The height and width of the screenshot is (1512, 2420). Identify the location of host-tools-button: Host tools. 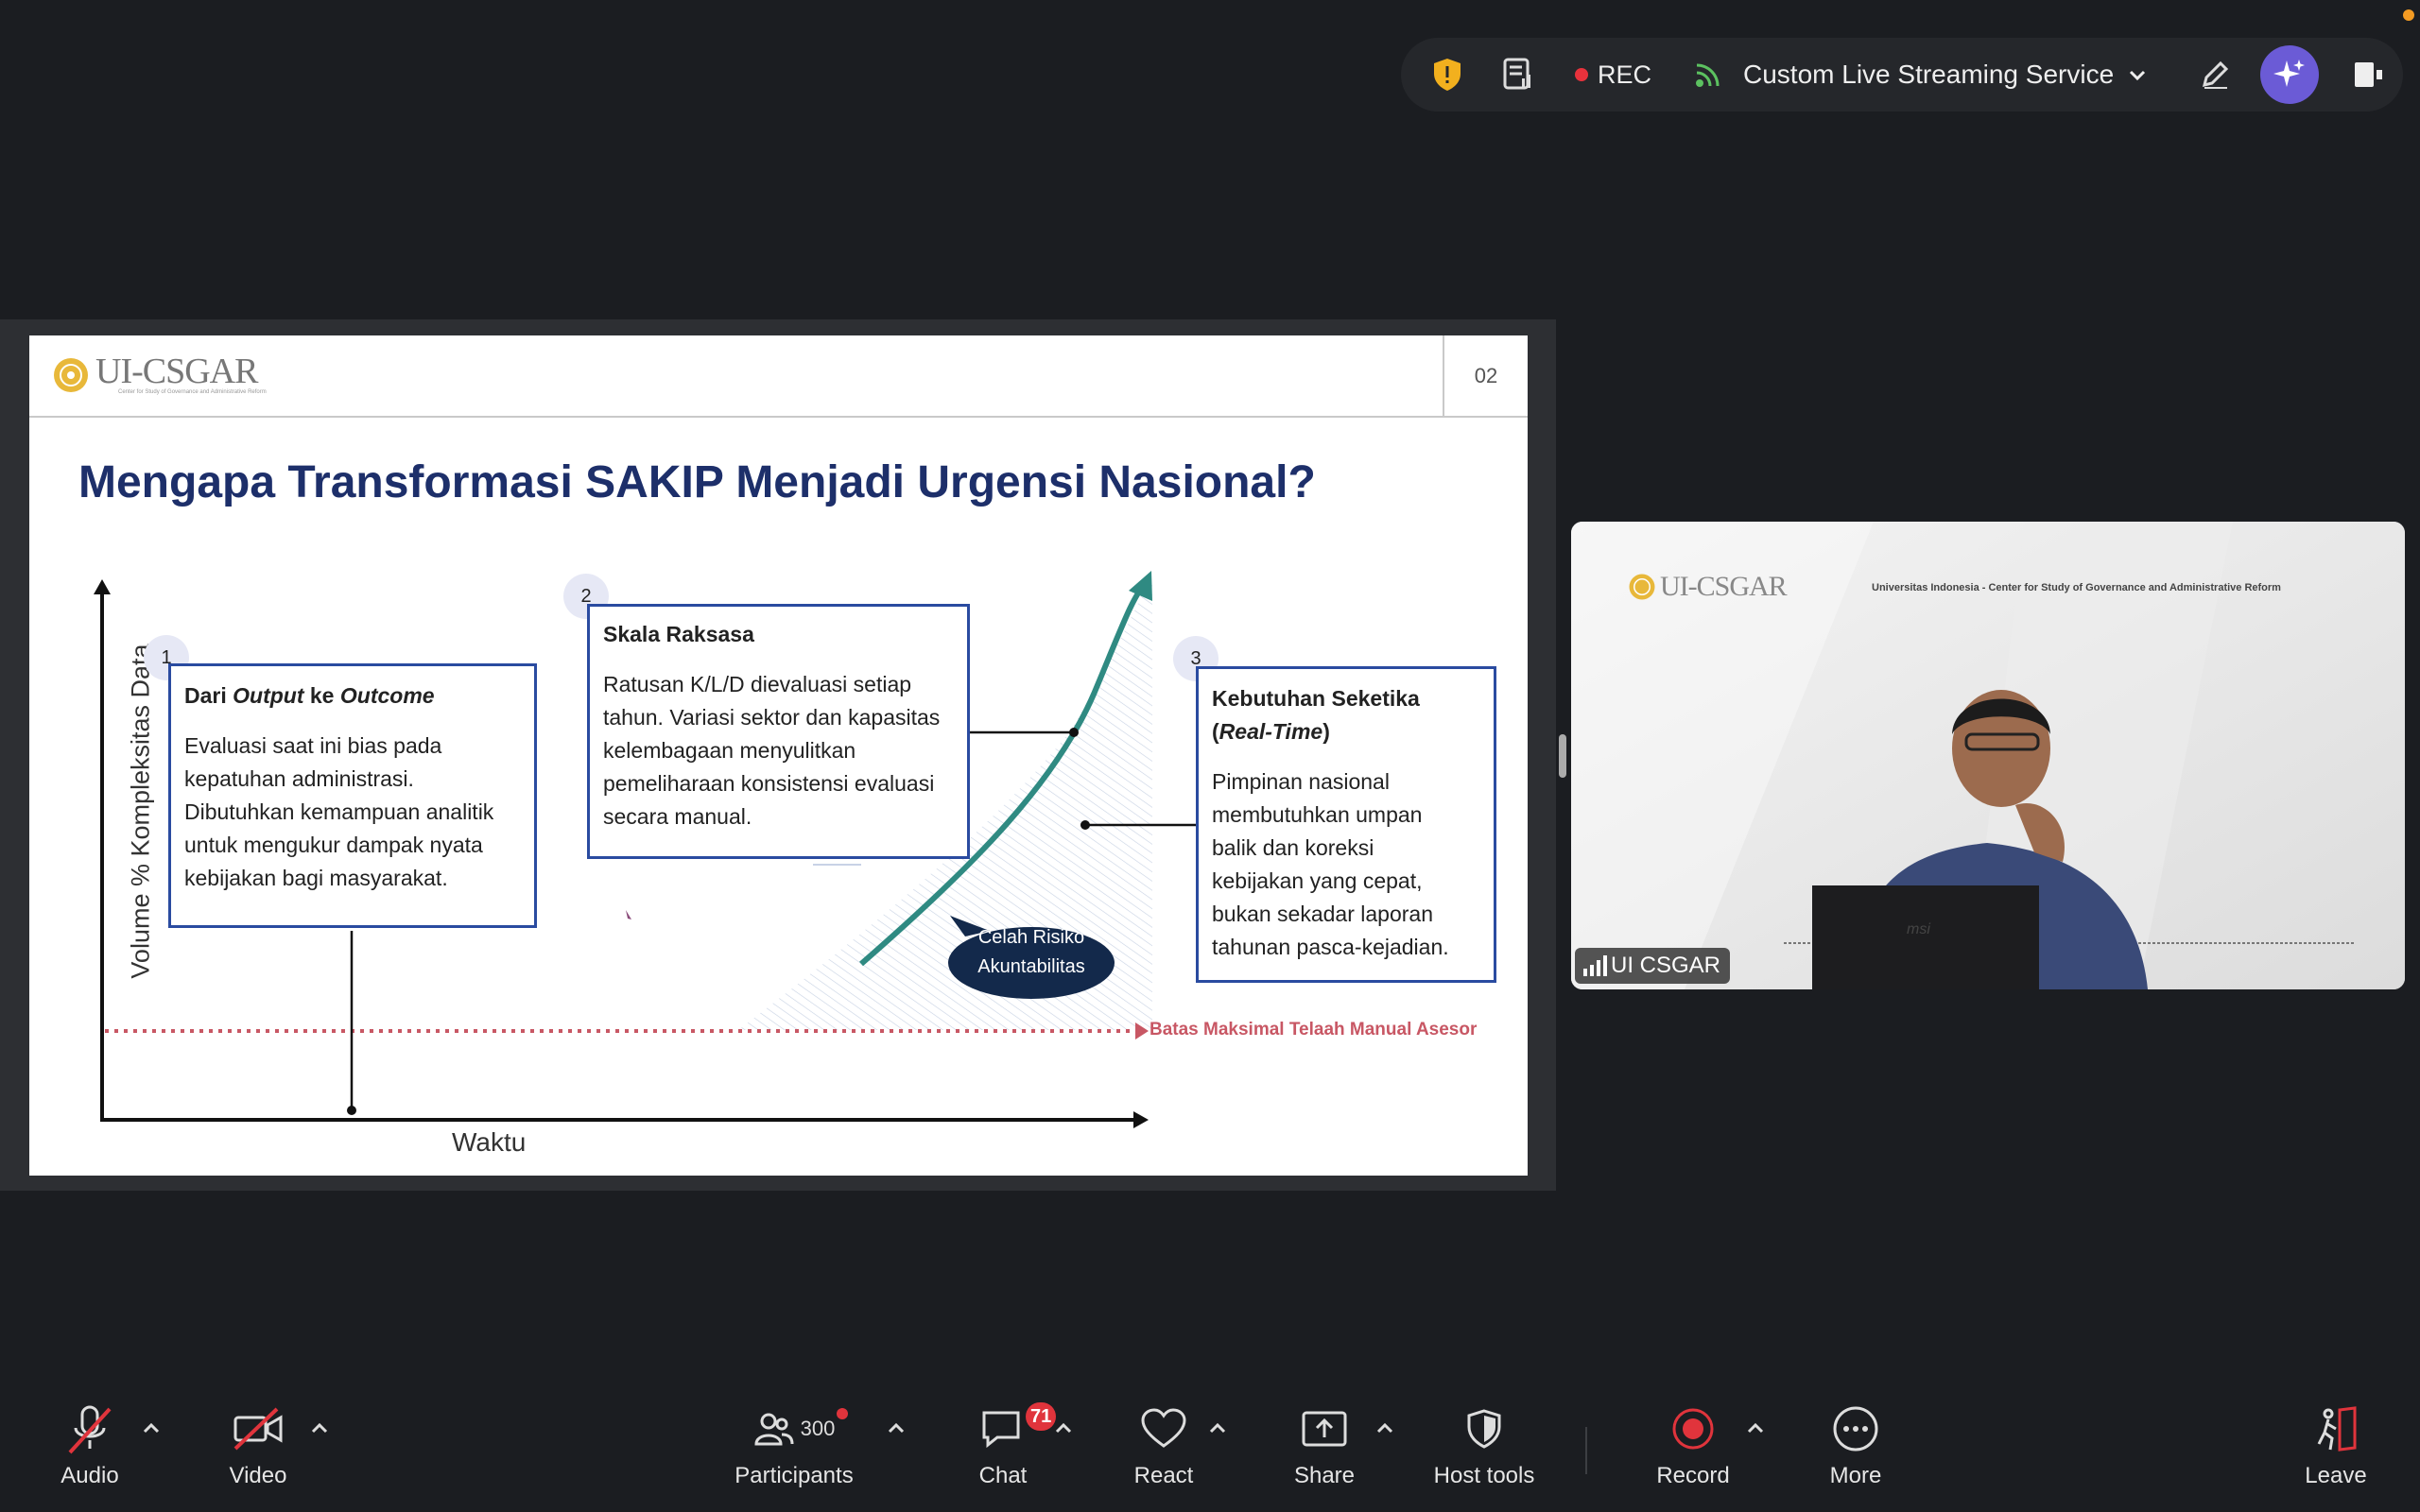
(1484, 1451).